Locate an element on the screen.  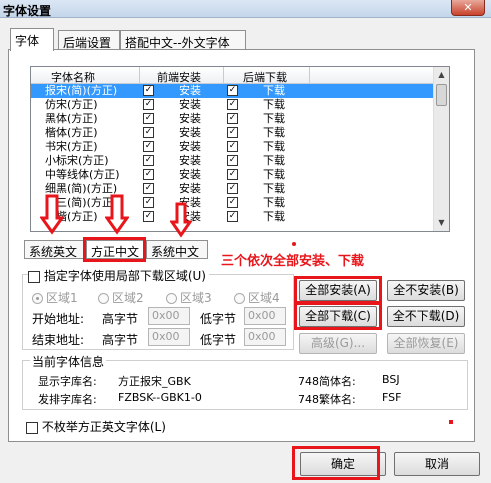
radio-region-3: 区域3 is located at coordinates (189, 297).